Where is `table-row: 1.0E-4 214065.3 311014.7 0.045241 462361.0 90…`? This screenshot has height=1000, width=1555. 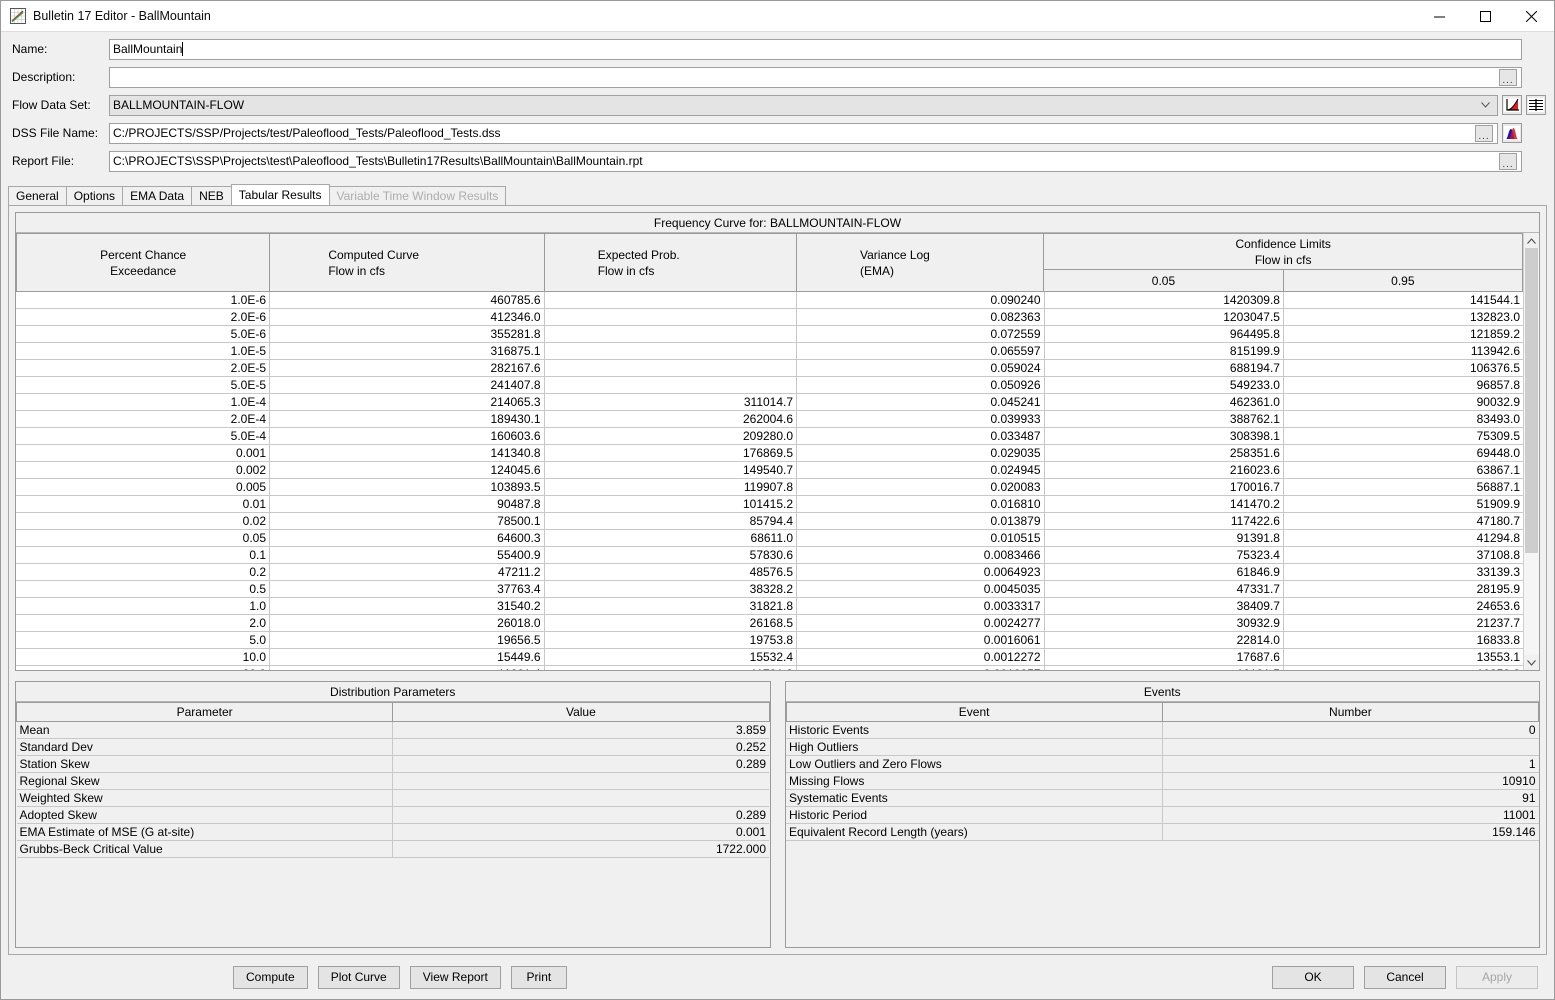 table-row: 1.0E-4 214065.3 311014.7 0.045241 462361.0 90… is located at coordinates (769, 402).